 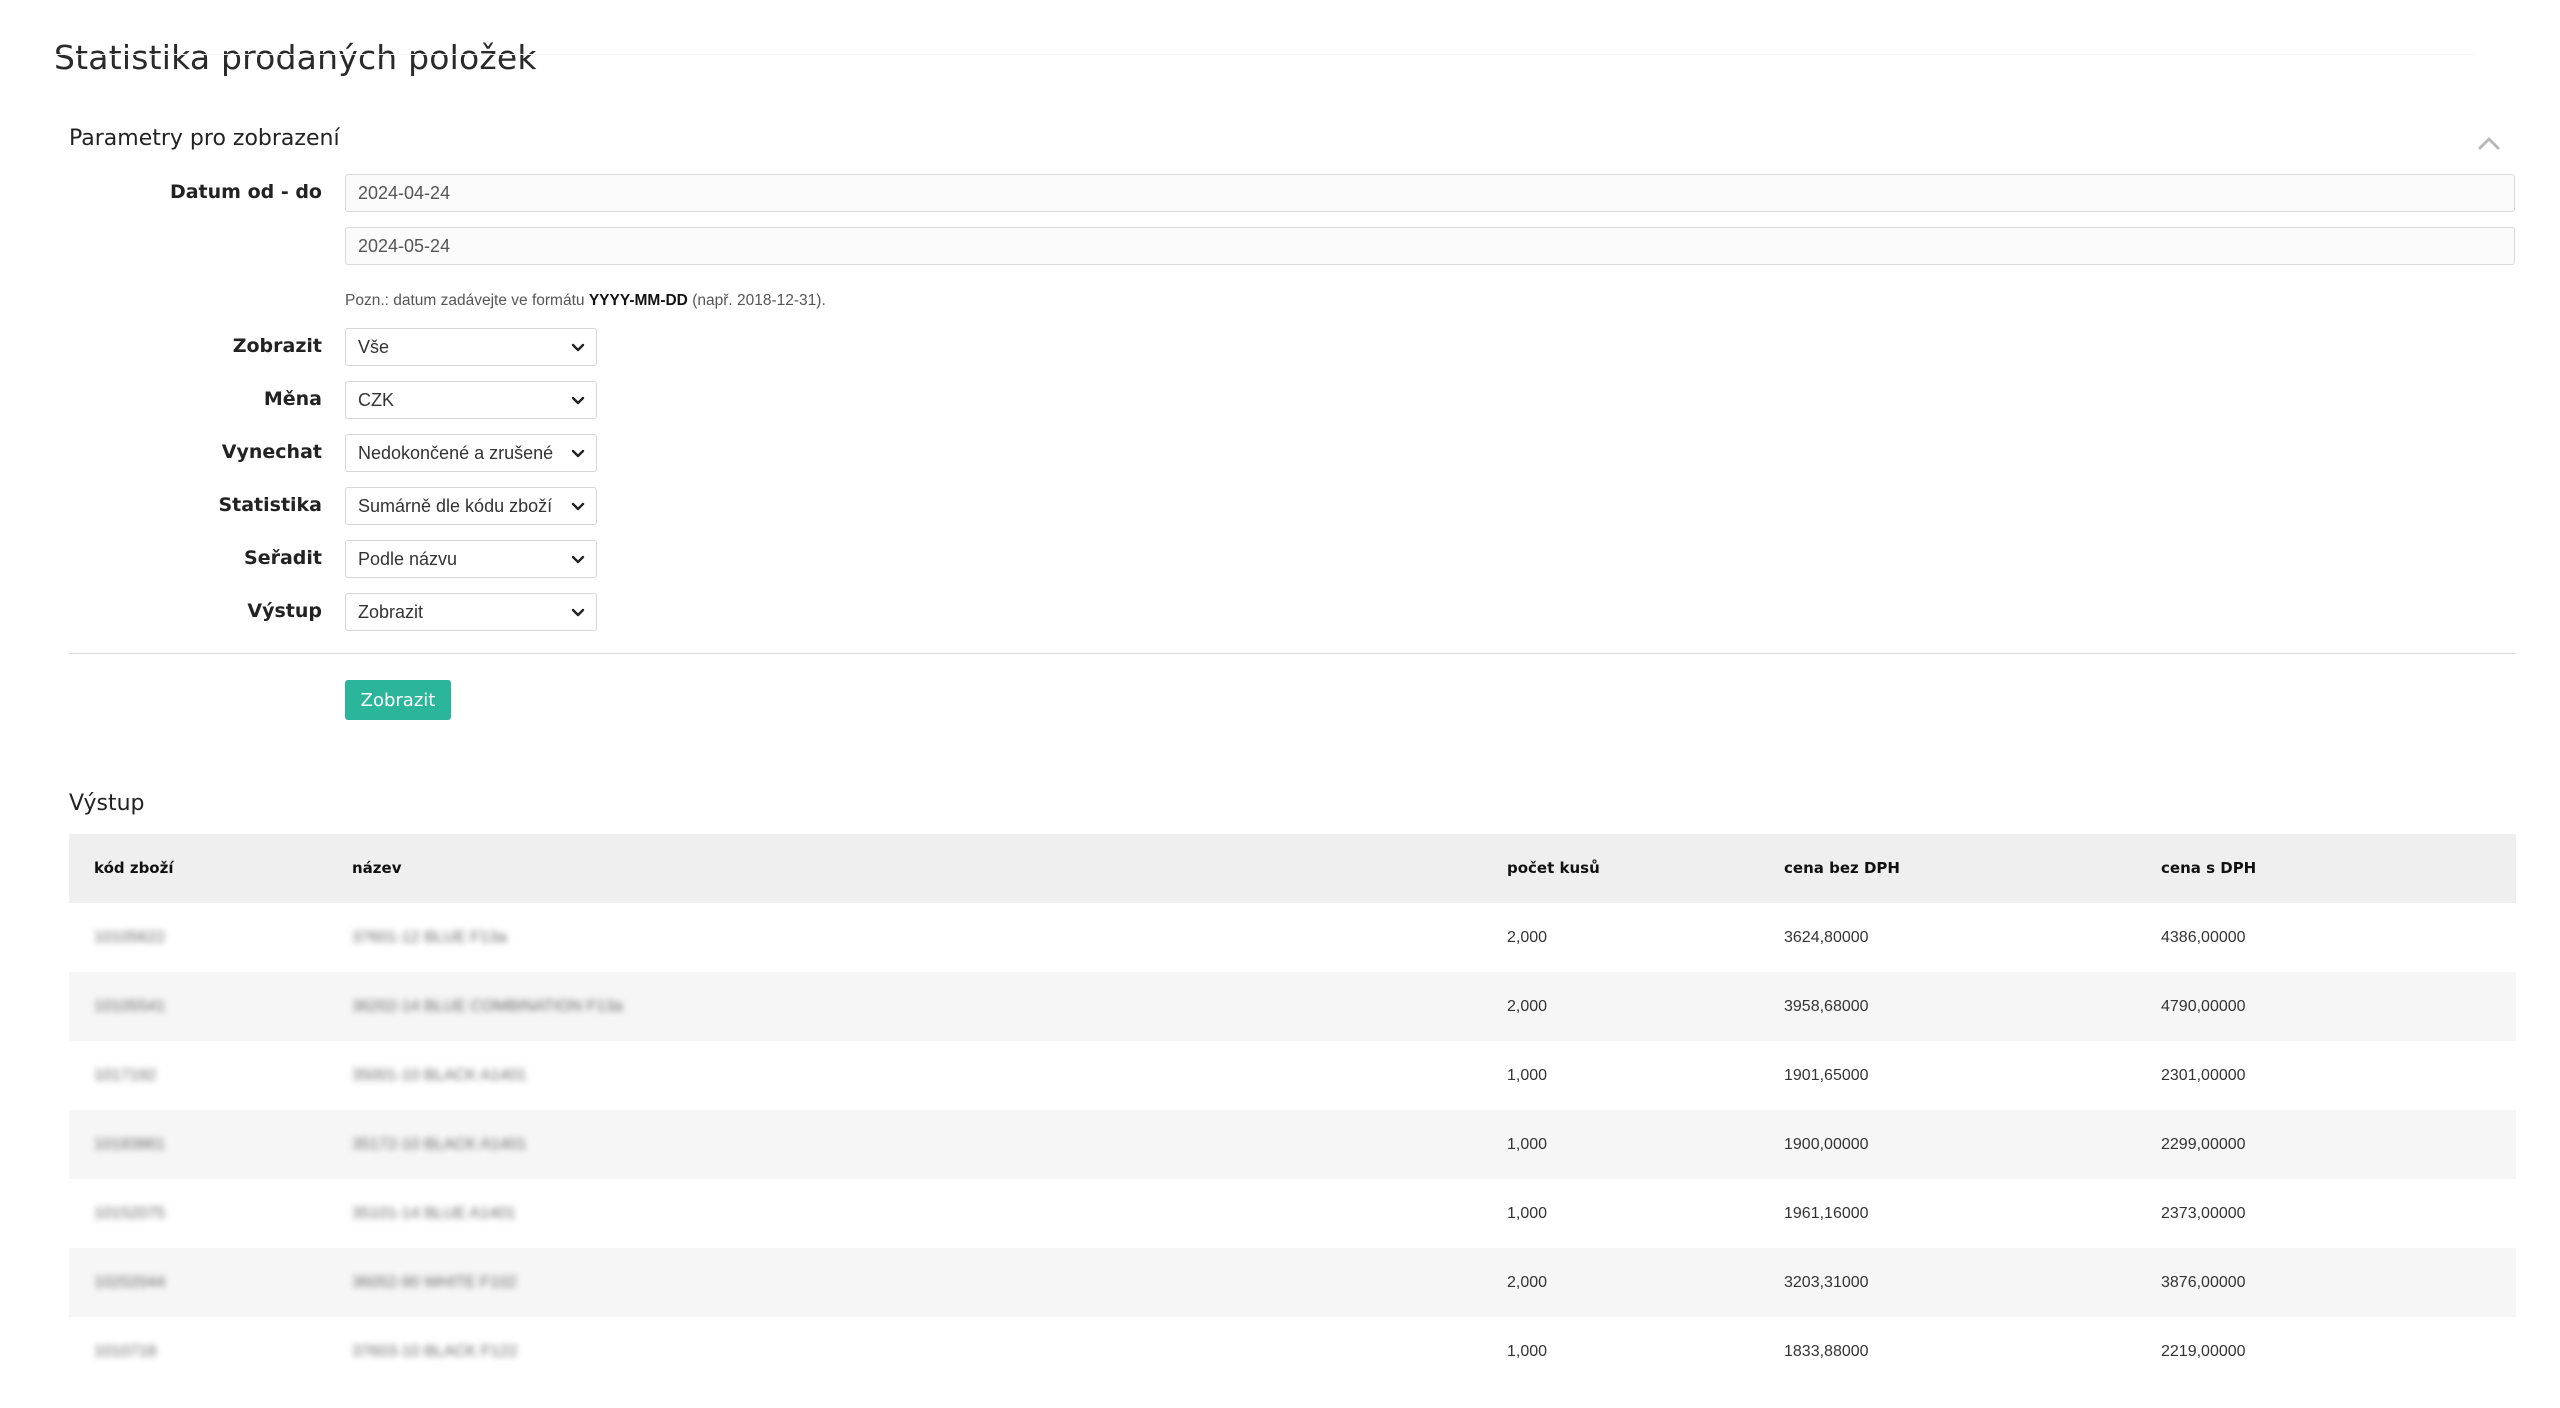 What do you see at coordinates (1430, 246) in the screenshot?
I see `date-to-input` at bounding box center [1430, 246].